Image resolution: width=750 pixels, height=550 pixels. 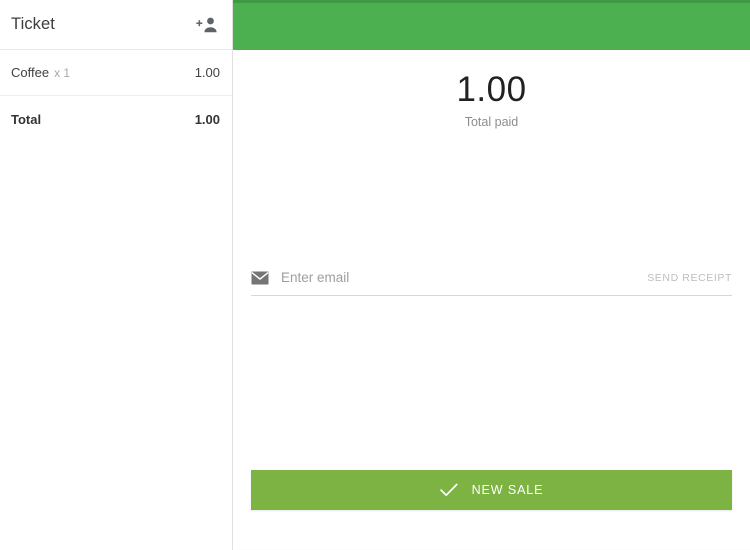 I want to click on ticket-total-left: Total, so click(x=26, y=119).